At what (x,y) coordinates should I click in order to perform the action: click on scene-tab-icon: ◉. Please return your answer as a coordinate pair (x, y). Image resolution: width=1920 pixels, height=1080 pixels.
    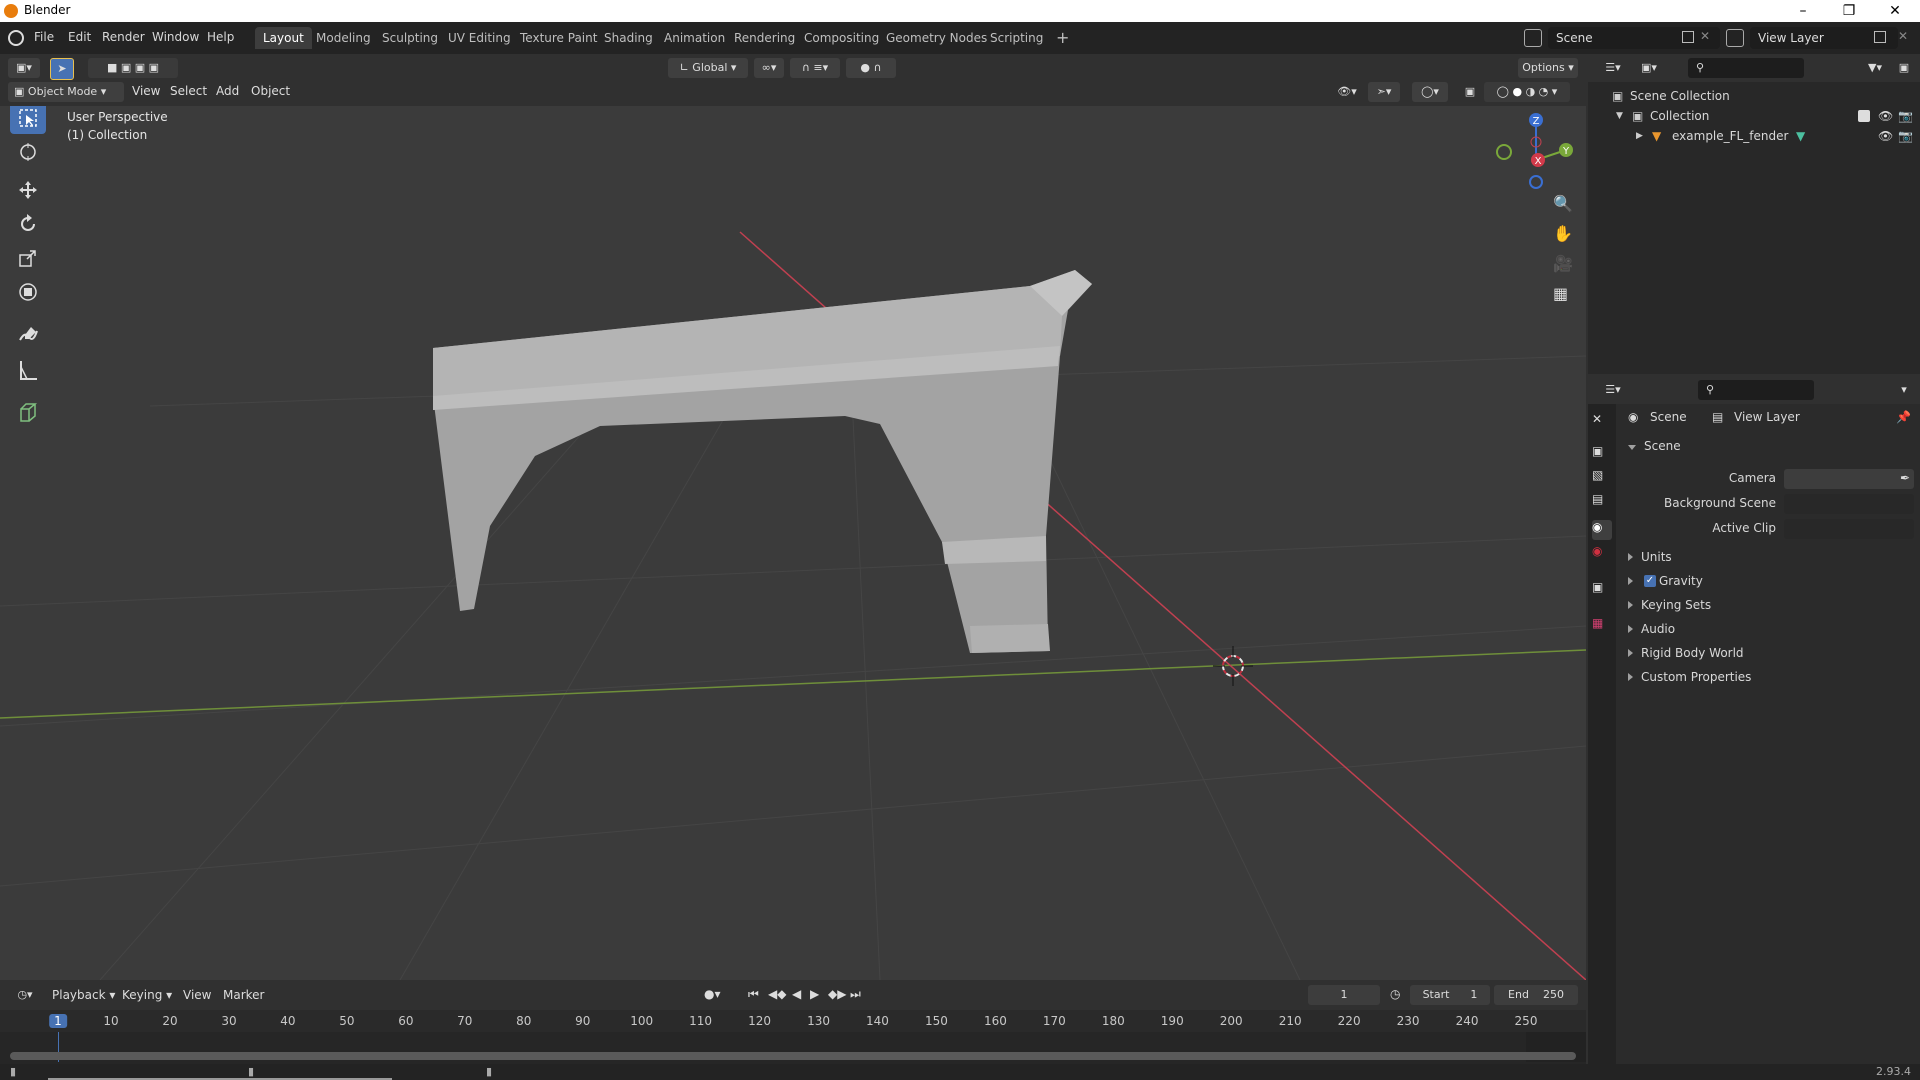
    Looking at the image, I should click on (1602, 530).